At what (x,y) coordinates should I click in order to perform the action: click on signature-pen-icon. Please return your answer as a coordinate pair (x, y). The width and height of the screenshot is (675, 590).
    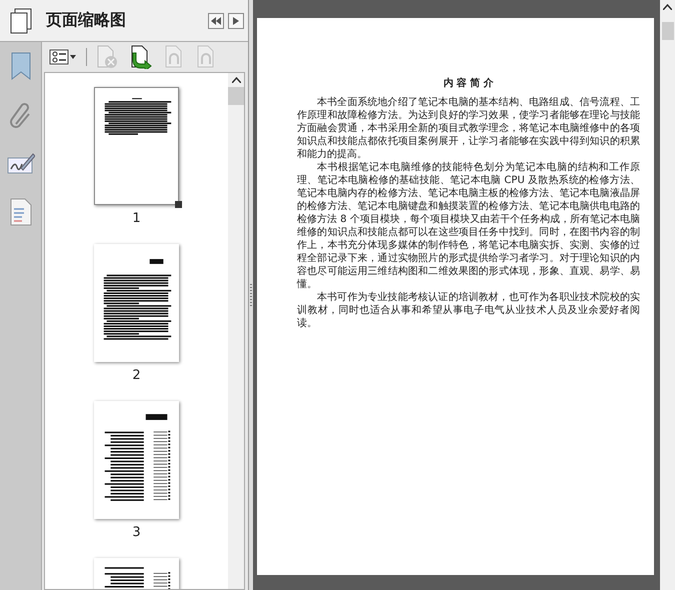
    Looking at the image, I should click on (20, 164).